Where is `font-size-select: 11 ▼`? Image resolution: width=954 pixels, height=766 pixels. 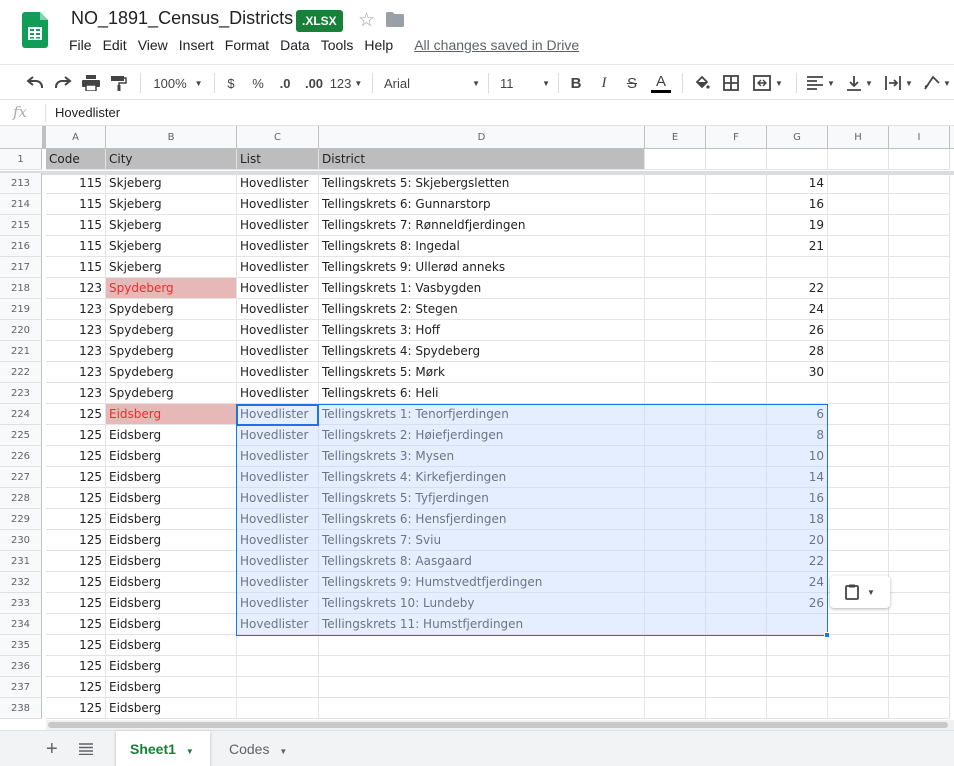 font-size-select: 11 ▼ is located at coordinates (525, 83).